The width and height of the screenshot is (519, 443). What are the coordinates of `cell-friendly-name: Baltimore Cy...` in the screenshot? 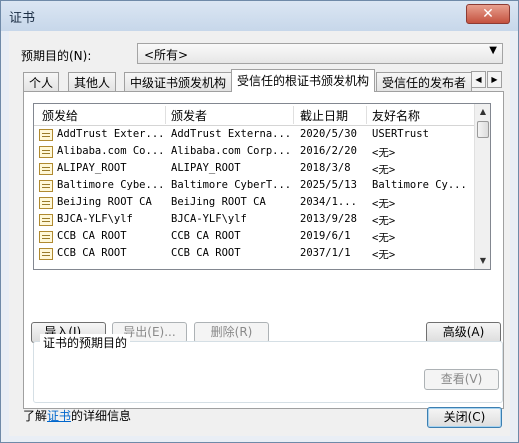 It's located at (419, 185).